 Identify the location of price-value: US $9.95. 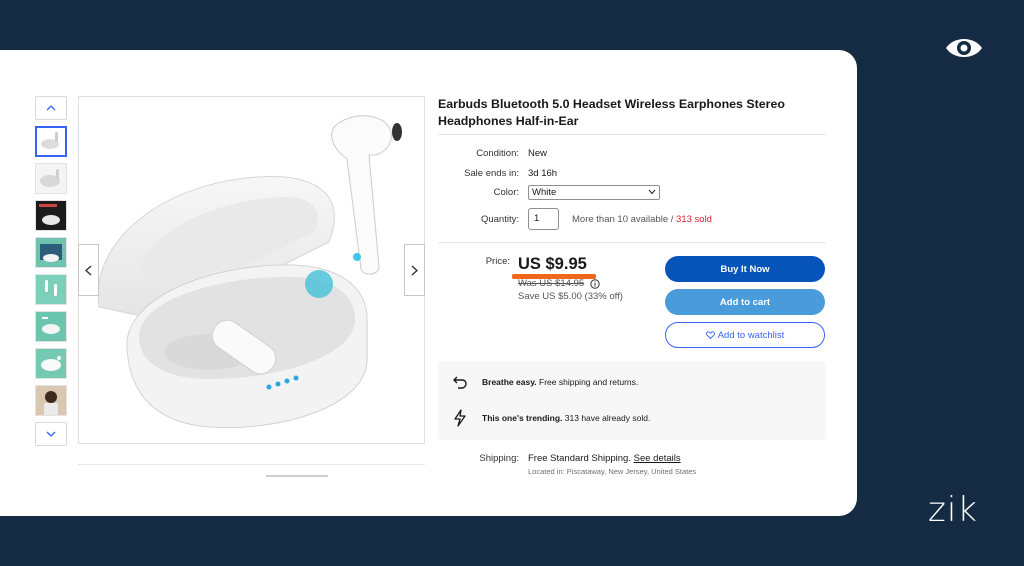
(552, 264).